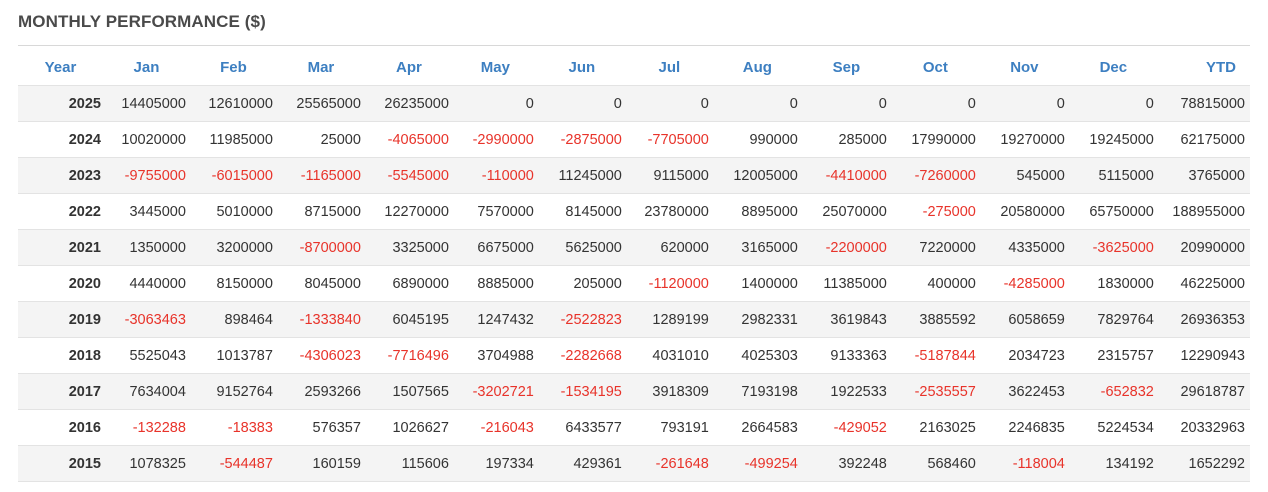 The height and width of the screenshot is (492, 1268). What do you see at coordinates (935, 175) in the screenshot?
I see `month-value-cell: -7260000` at bounding box center [935, 175].